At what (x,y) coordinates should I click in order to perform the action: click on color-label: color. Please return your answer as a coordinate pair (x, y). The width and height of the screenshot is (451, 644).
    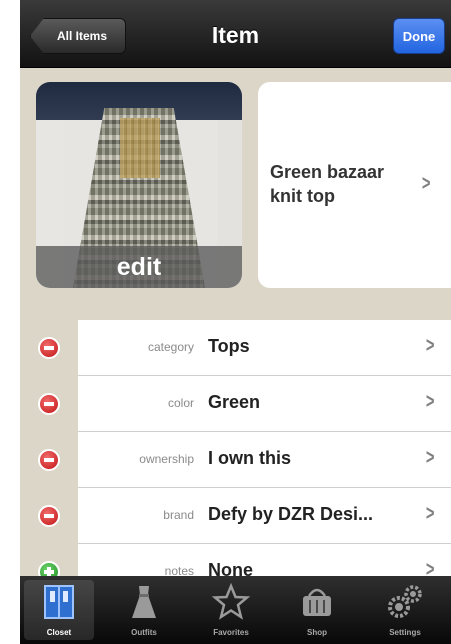
    Looking at the image, I should click on (180, 403).